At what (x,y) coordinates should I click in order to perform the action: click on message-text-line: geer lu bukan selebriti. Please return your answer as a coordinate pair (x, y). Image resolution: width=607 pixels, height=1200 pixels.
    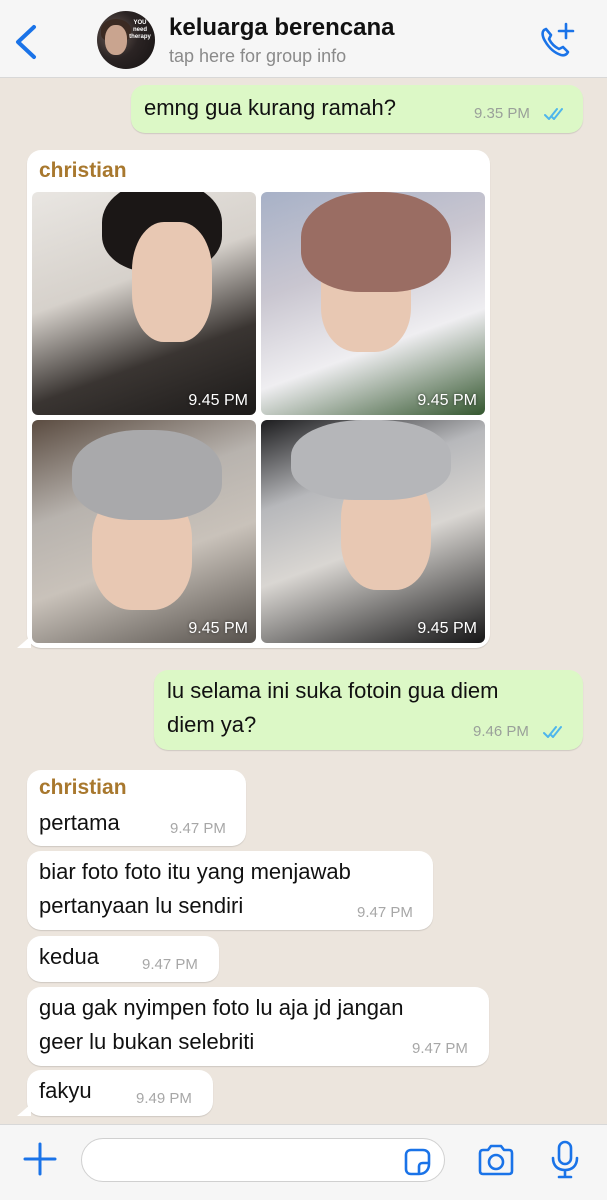
    Looking at the image, I should click on (147, 1041).